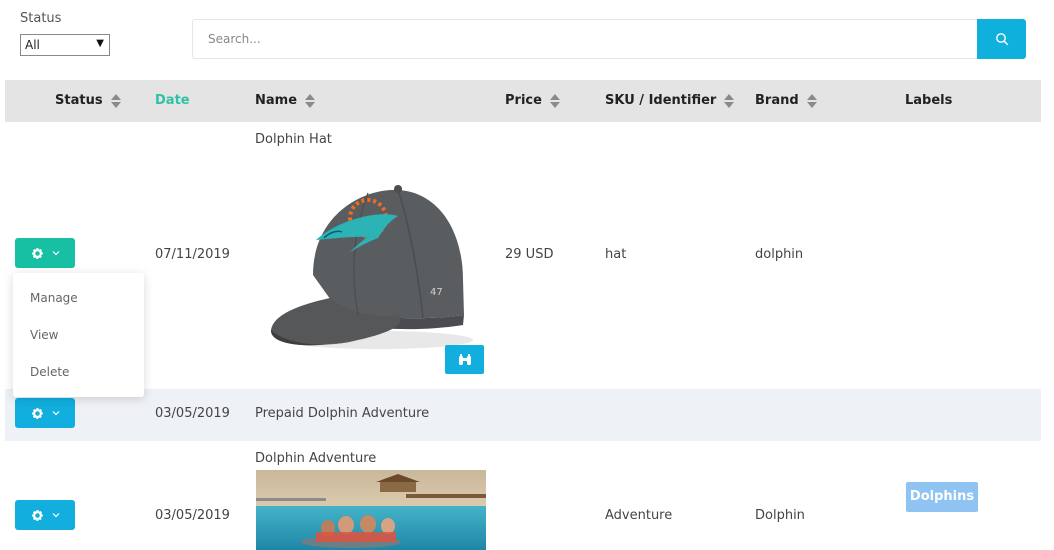  I want to click on column-header-sku-label: SKU / Identifier, so click(661, 100).